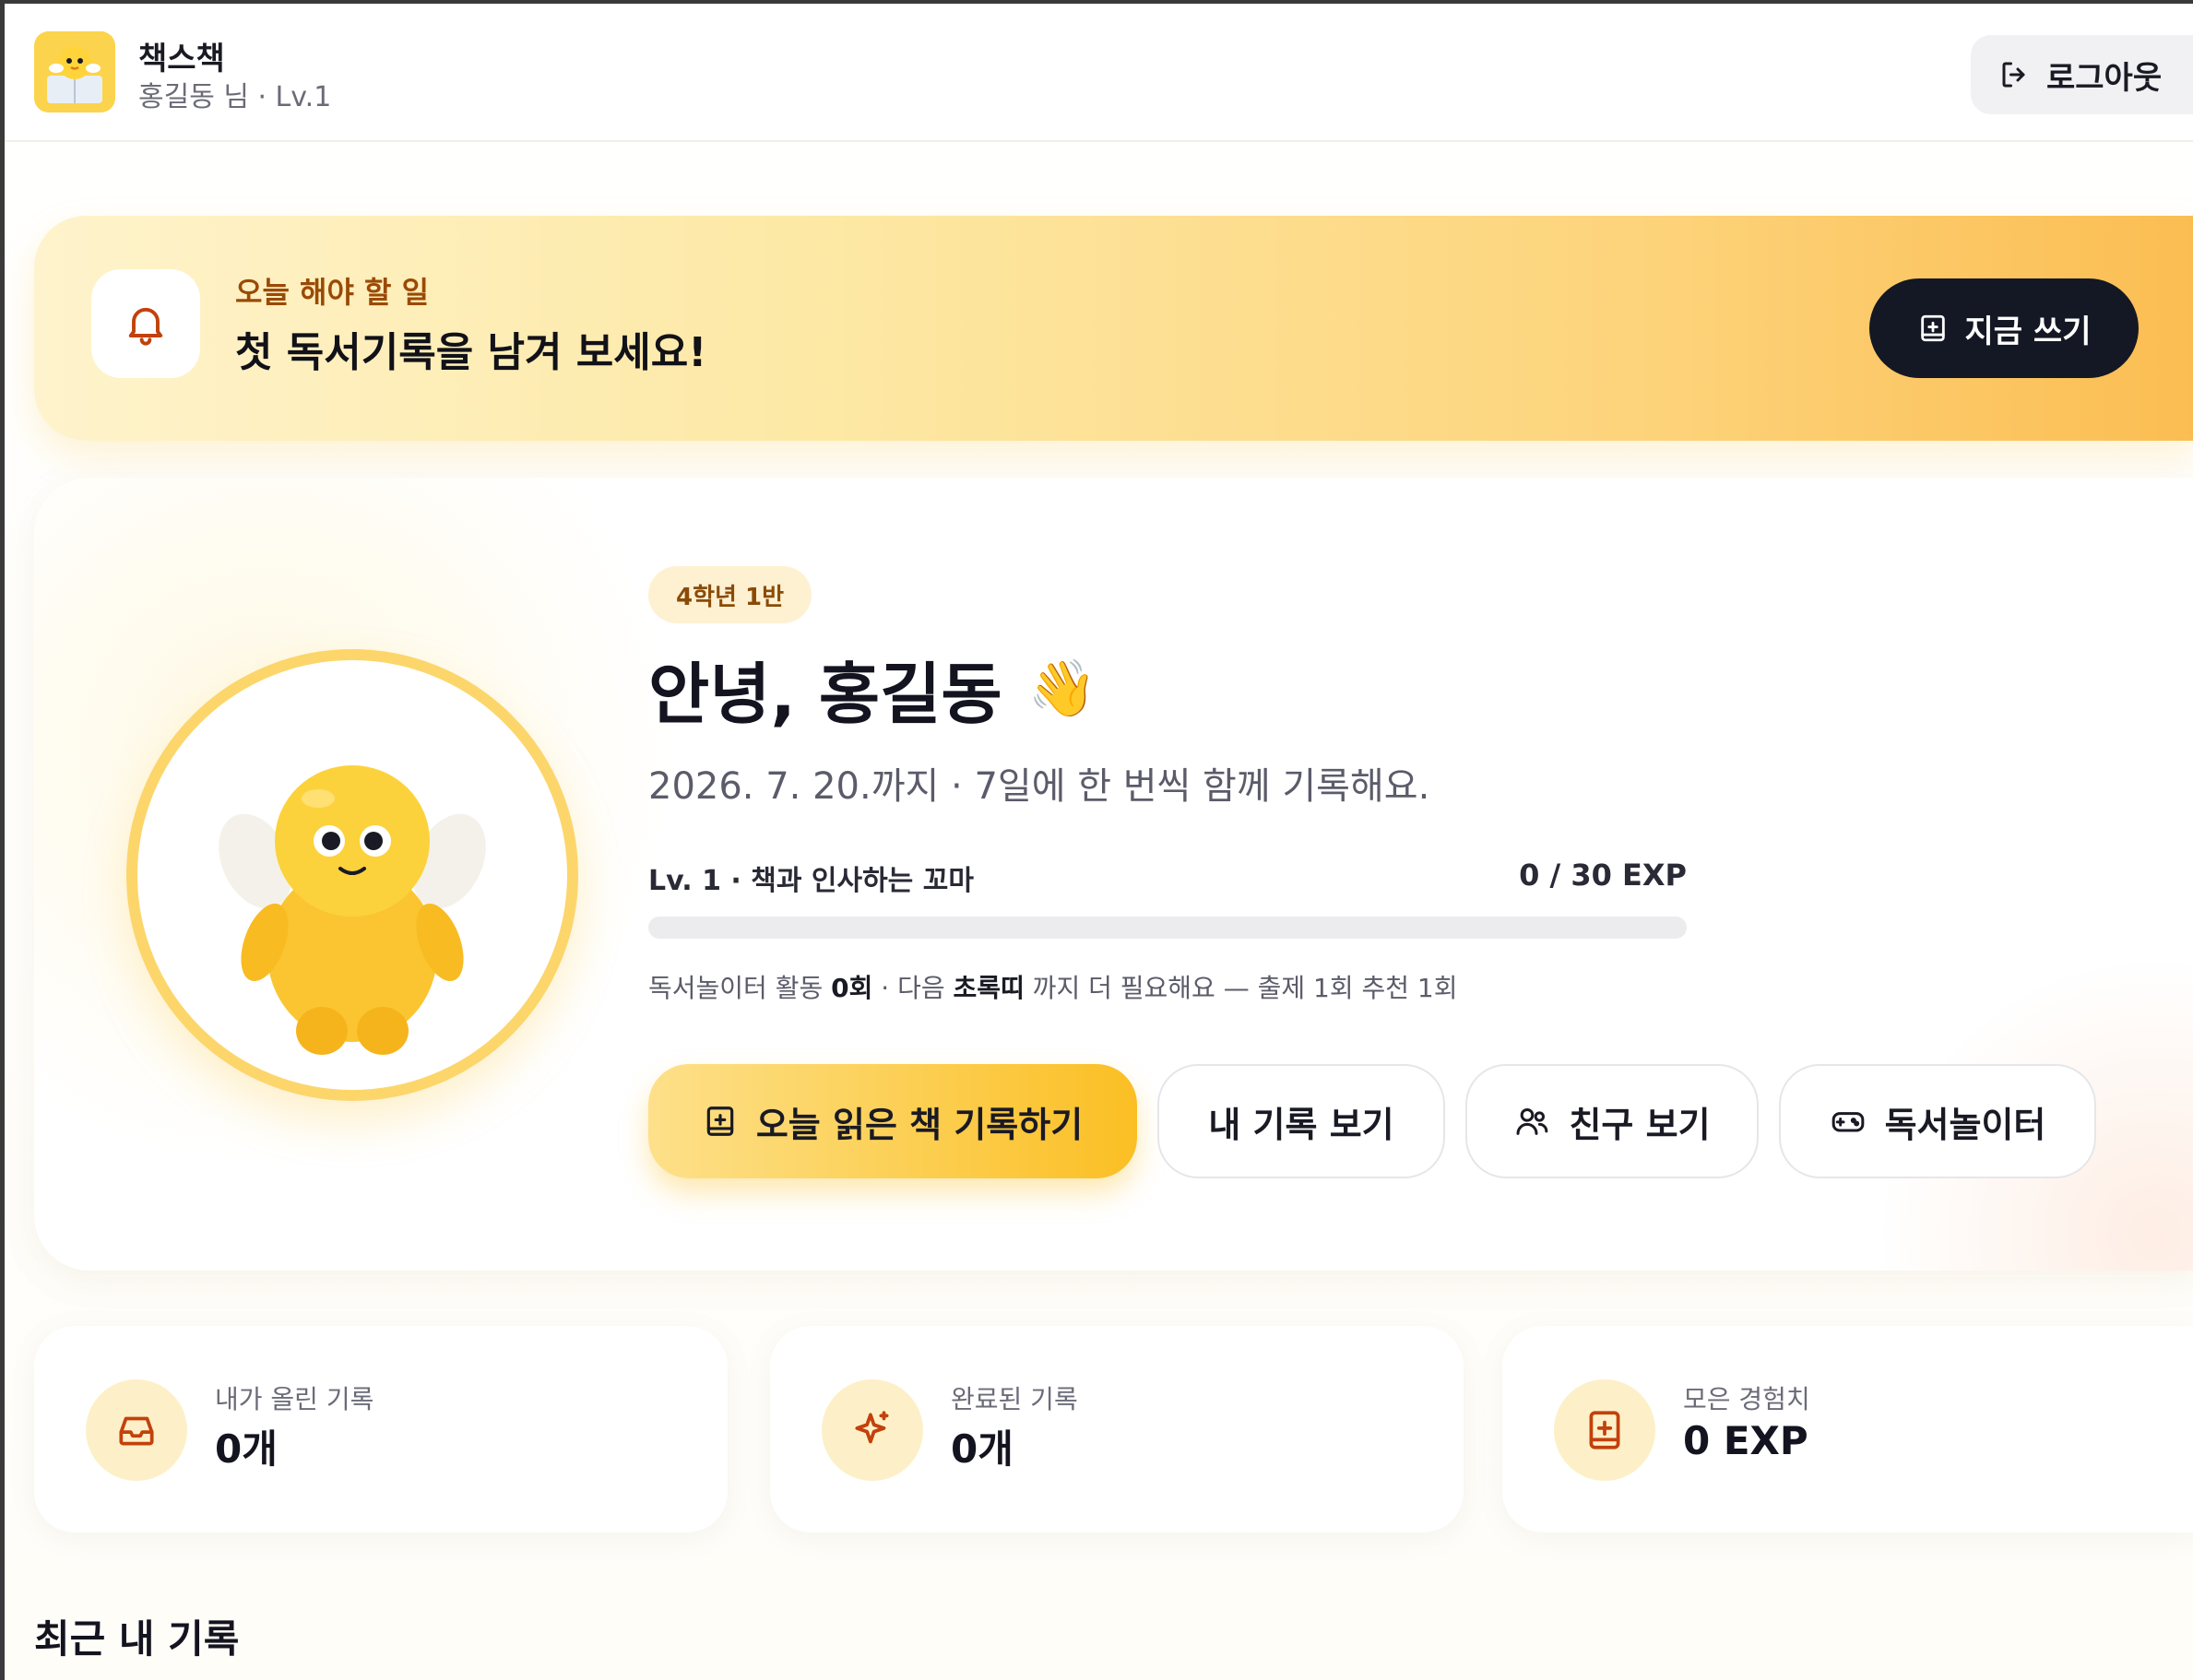 Image resolution: width=2193 pixels, height=1680 pixels. What do you see at coordinates (811, 881) in the screenshot?
I see `level-label: Lv. 1 · 책과 인사하는 꼬마` at bounding box center [811, 881].